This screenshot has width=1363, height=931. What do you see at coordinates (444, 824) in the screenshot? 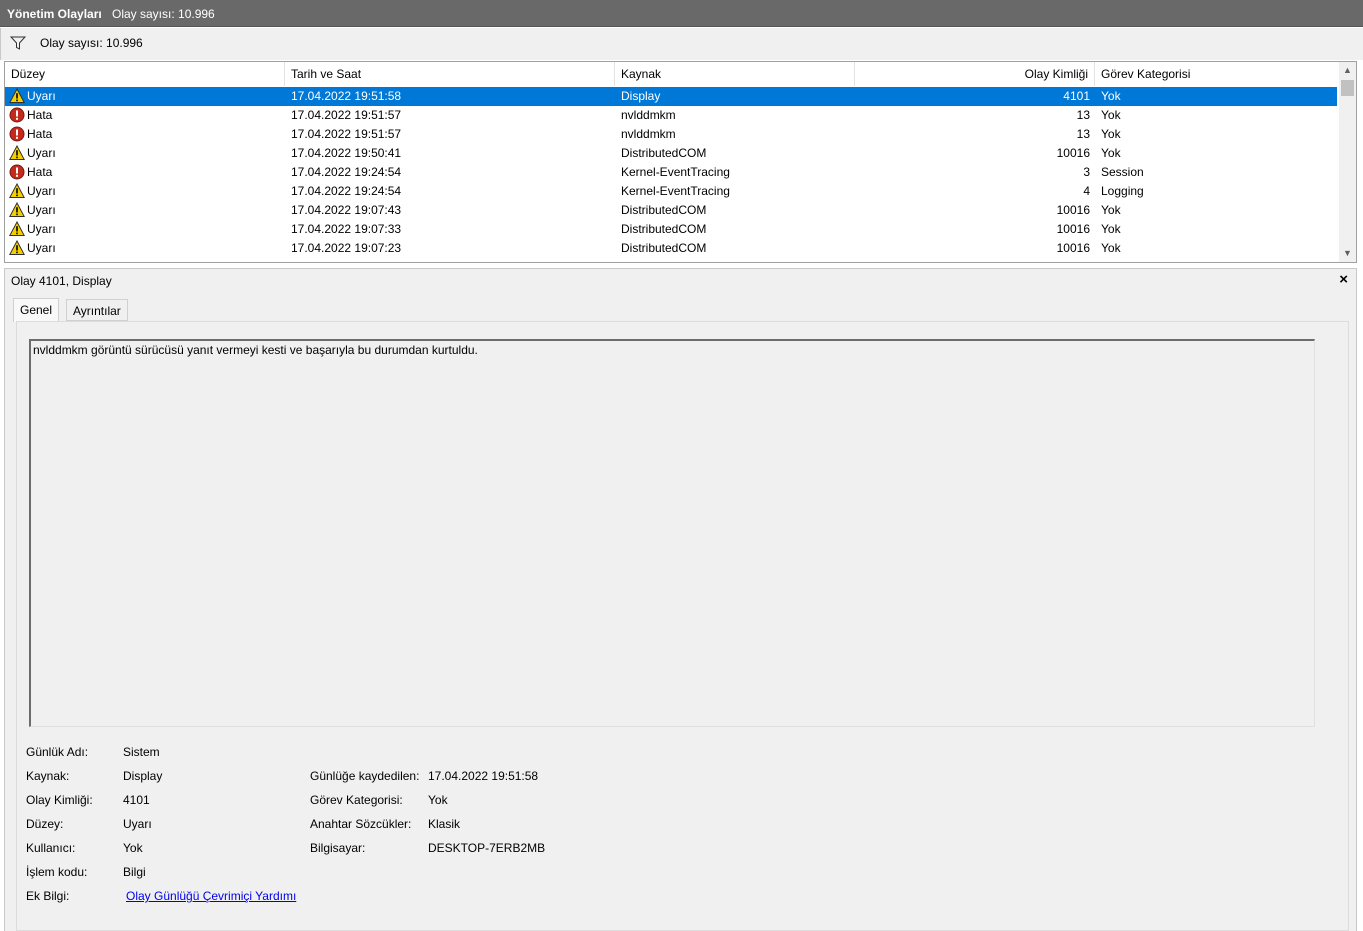
I see `keywords-value: Klasik` at bounding box center [444, 824].